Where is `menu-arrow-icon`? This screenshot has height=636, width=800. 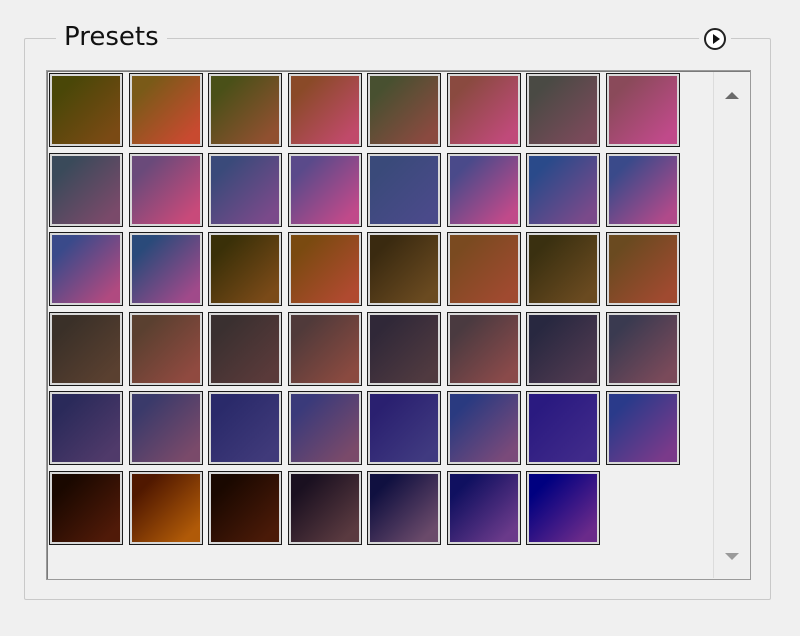 menu-arrow-icon is located at coordinates (716, 39).